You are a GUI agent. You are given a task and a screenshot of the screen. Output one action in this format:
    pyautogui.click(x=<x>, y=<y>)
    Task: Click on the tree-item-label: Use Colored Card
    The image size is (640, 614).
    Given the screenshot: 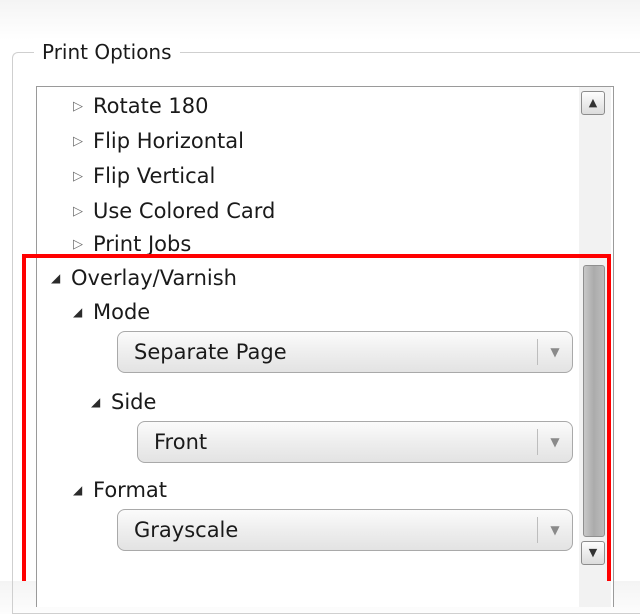 What is the action you would take?
    pyautogui.click(x=184, y=211)
    